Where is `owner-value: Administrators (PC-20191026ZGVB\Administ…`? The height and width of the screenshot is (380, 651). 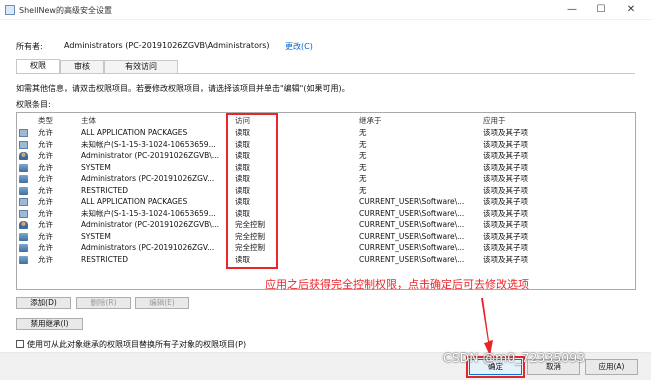 owner-value: Administrators (PC-20191026ZGVB\Administ… is located at coordinates (167, 45).